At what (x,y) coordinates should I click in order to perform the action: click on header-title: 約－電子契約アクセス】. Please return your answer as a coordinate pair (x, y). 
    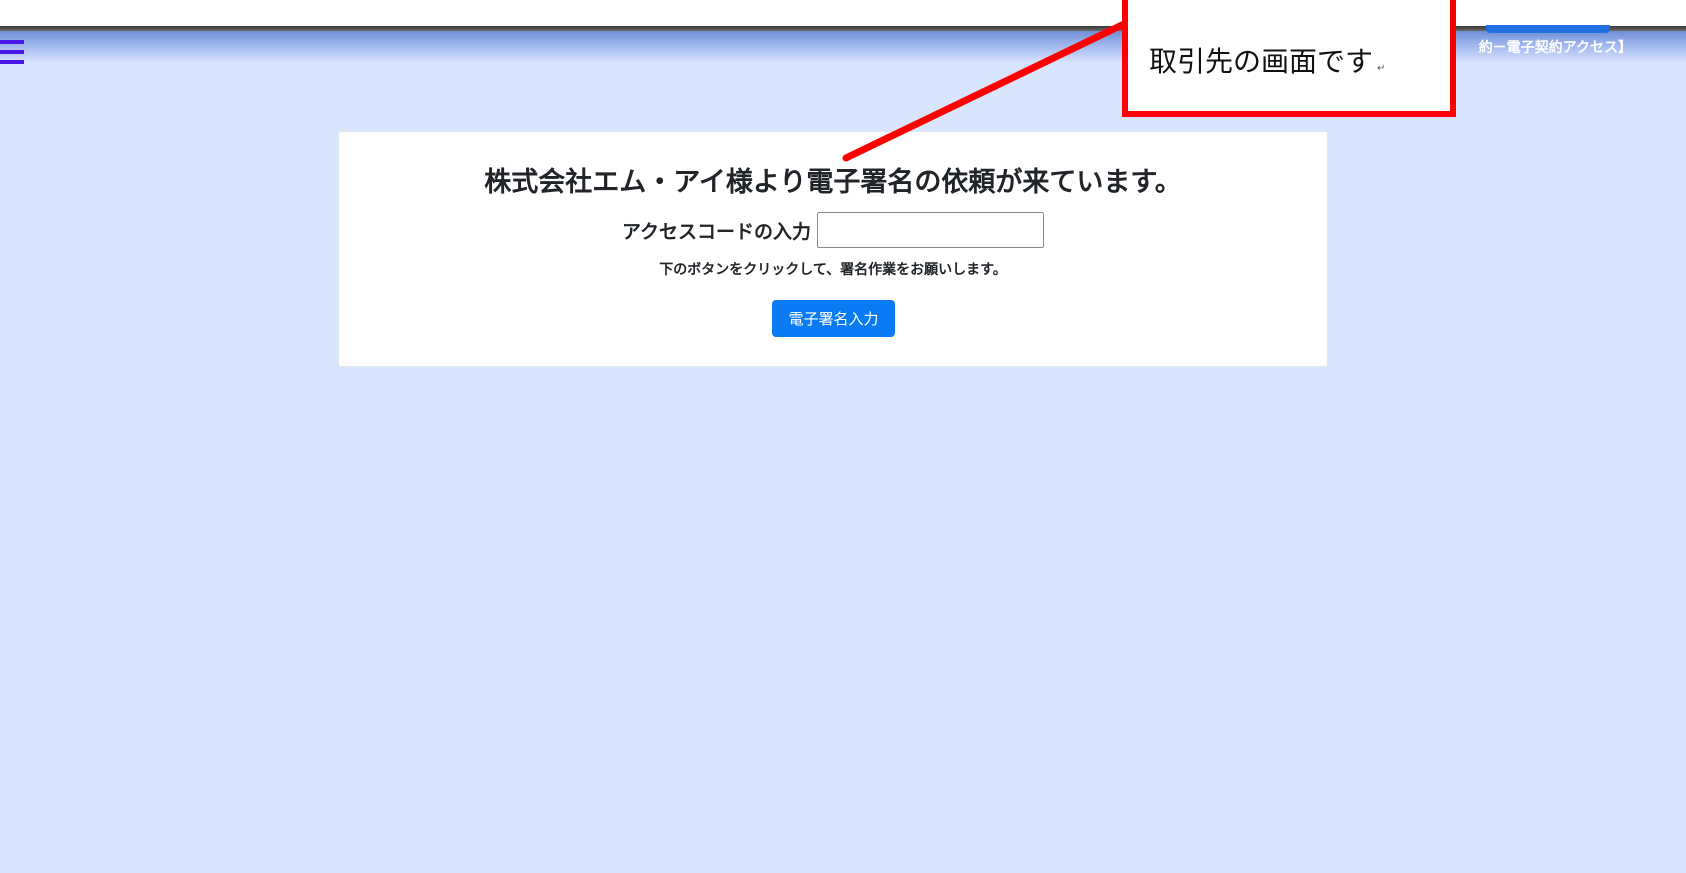
    Looking at the image, I should click on (1555, 48).